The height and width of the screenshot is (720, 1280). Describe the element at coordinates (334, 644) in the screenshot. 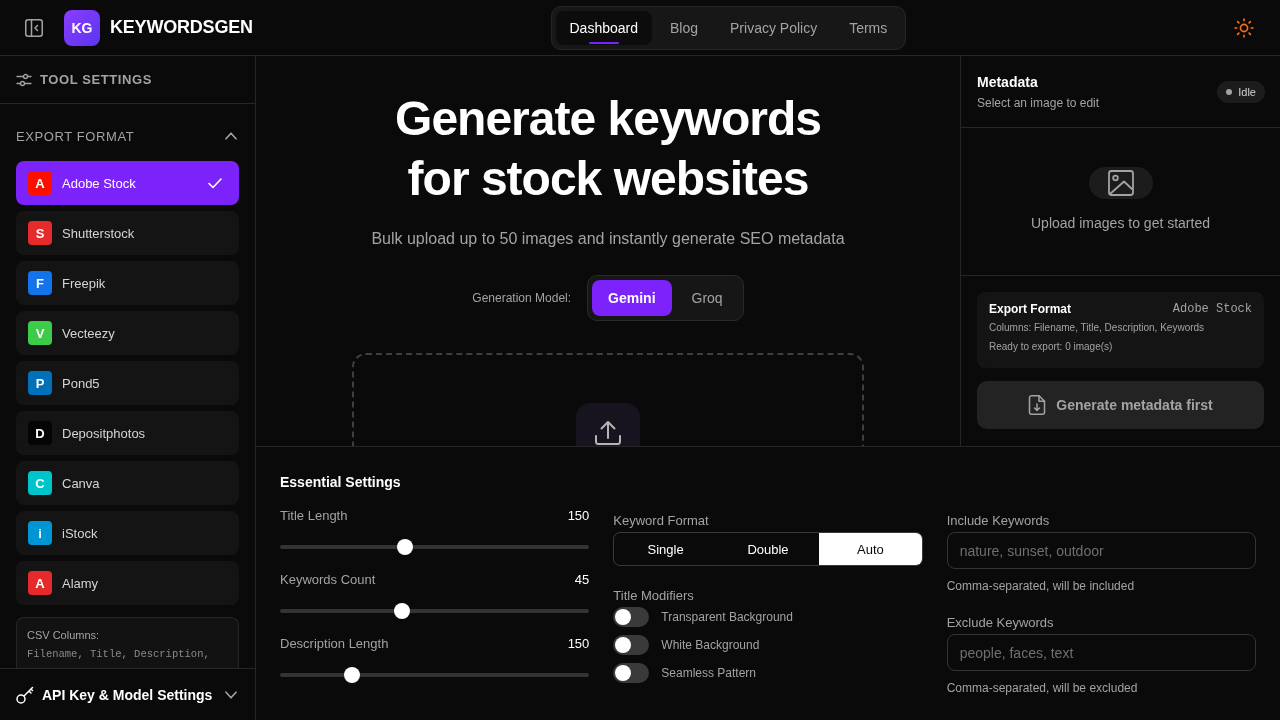

I see `slider-label: Description Length` at that location.